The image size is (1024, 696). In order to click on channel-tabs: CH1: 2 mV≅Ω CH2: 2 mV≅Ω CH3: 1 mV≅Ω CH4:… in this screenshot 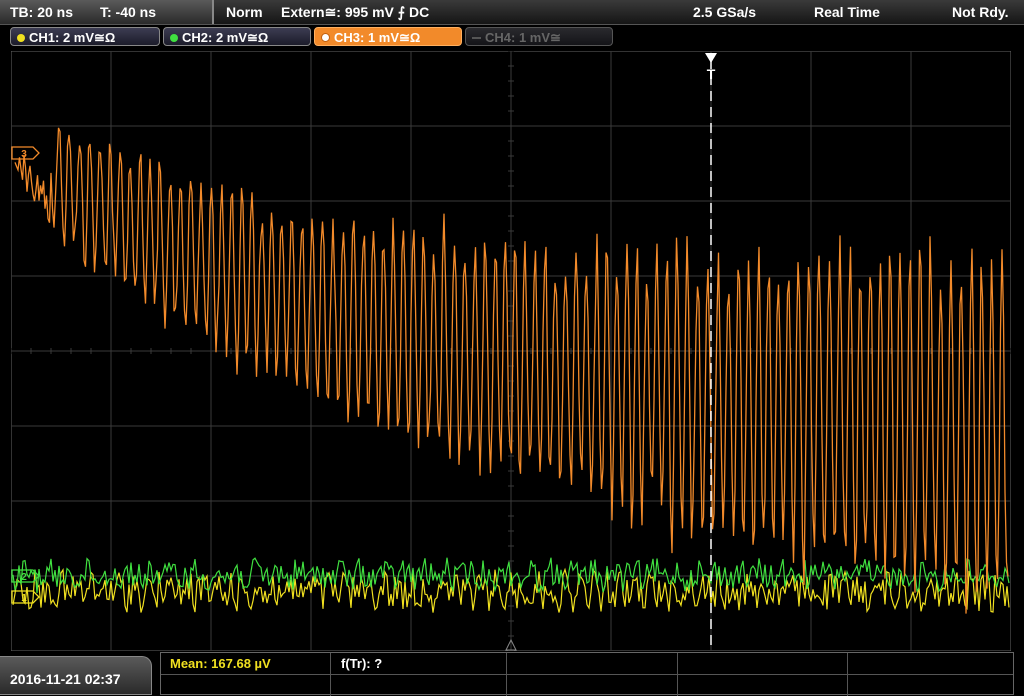, I will do `click(512, 37)`.